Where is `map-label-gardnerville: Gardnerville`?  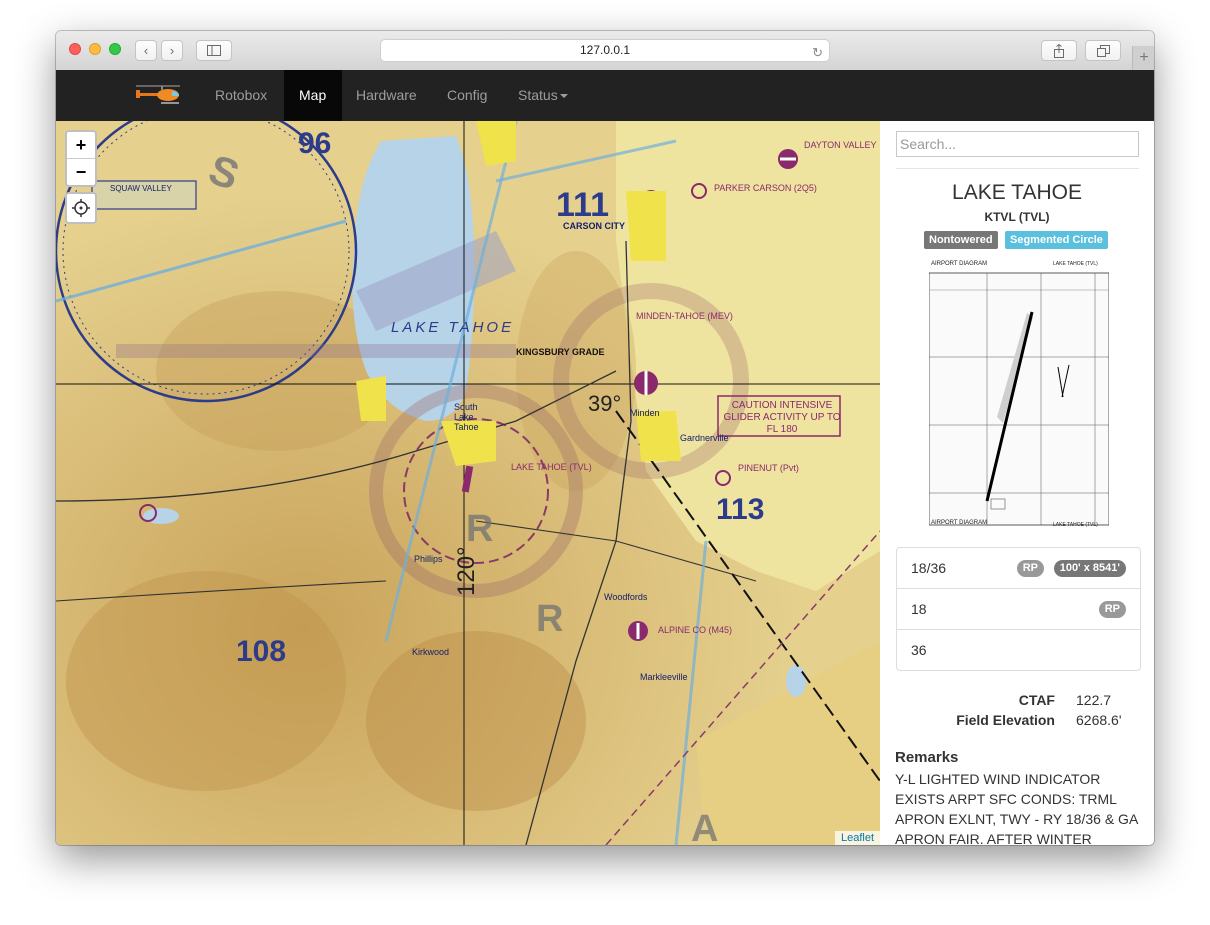 map-label-gardnerville: Gardnerville is located at coordinates (704, 438).